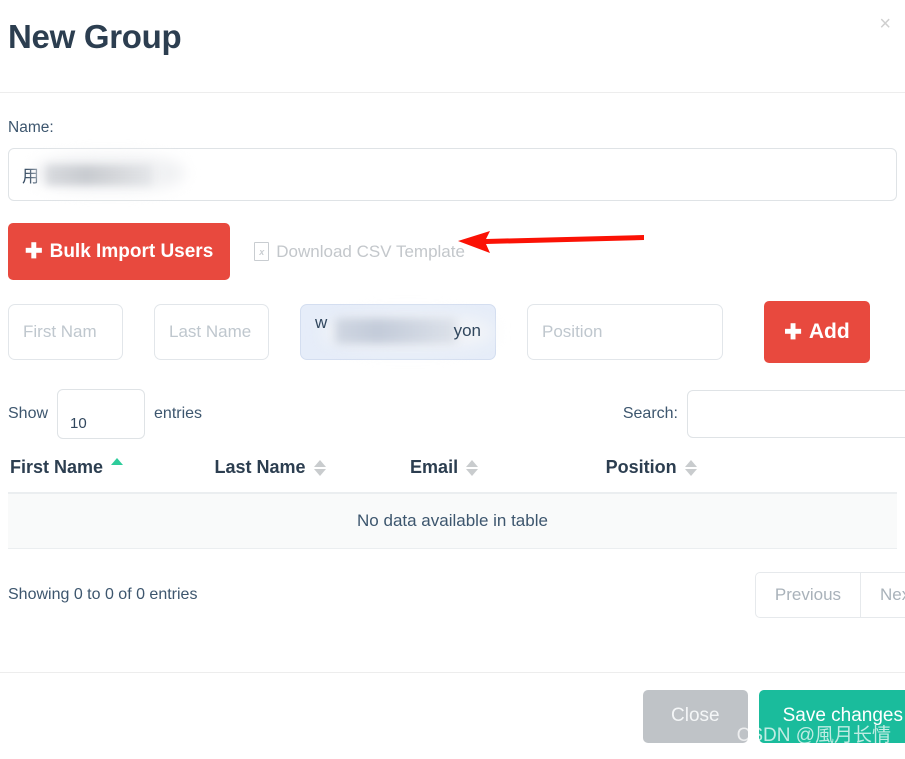 The width and height of the screenshot is (905, 759). Describe the element at coordinates (885, 24) in the screenshot. I see `close-icon: ×` at that location.